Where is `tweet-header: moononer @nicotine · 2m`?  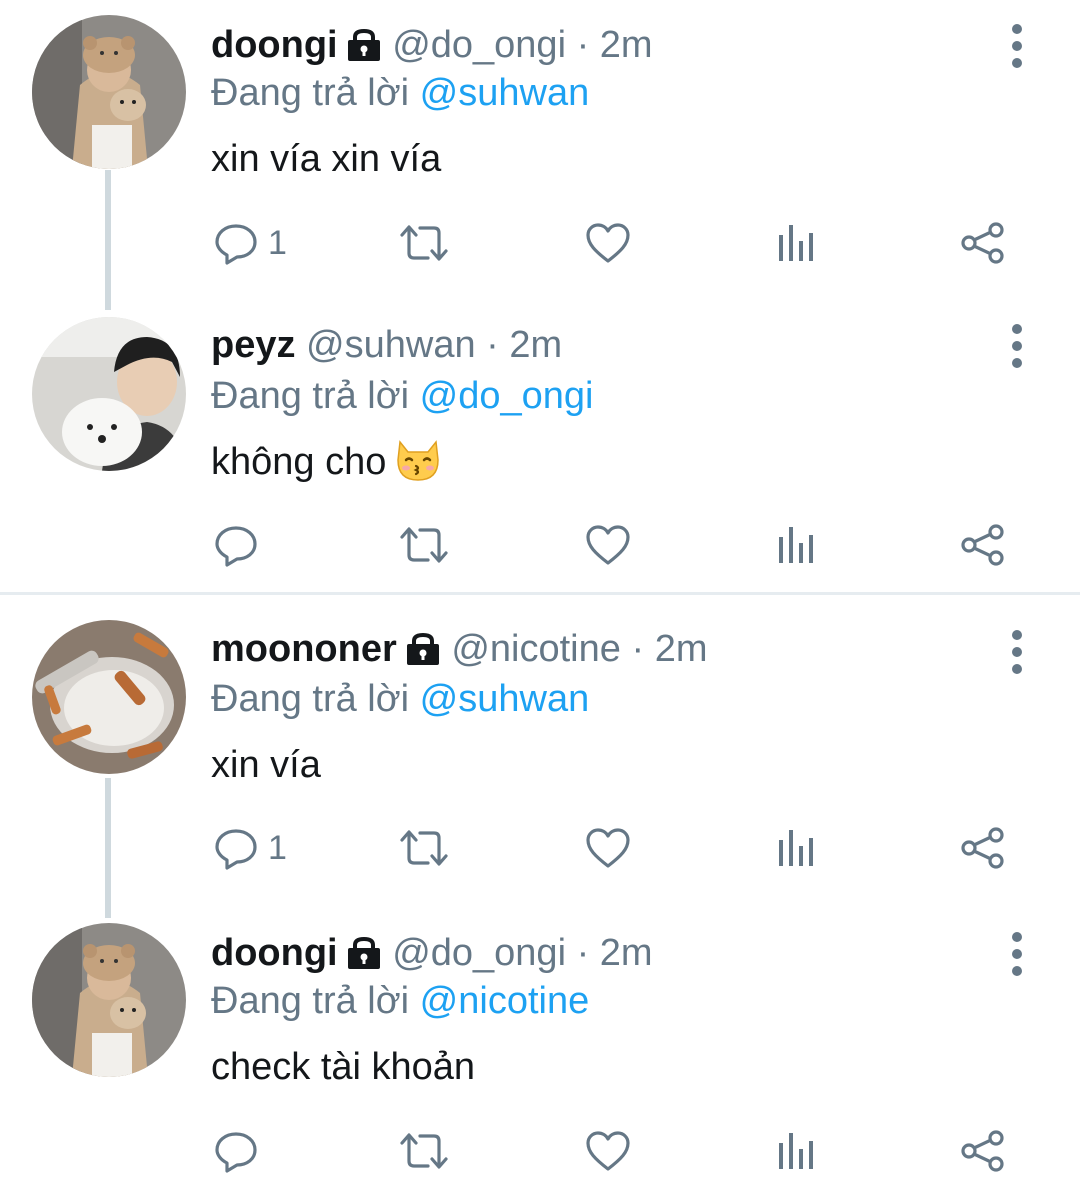 tweet-header: moononer @nicotine · 2m is located at coordinates (459, 651).